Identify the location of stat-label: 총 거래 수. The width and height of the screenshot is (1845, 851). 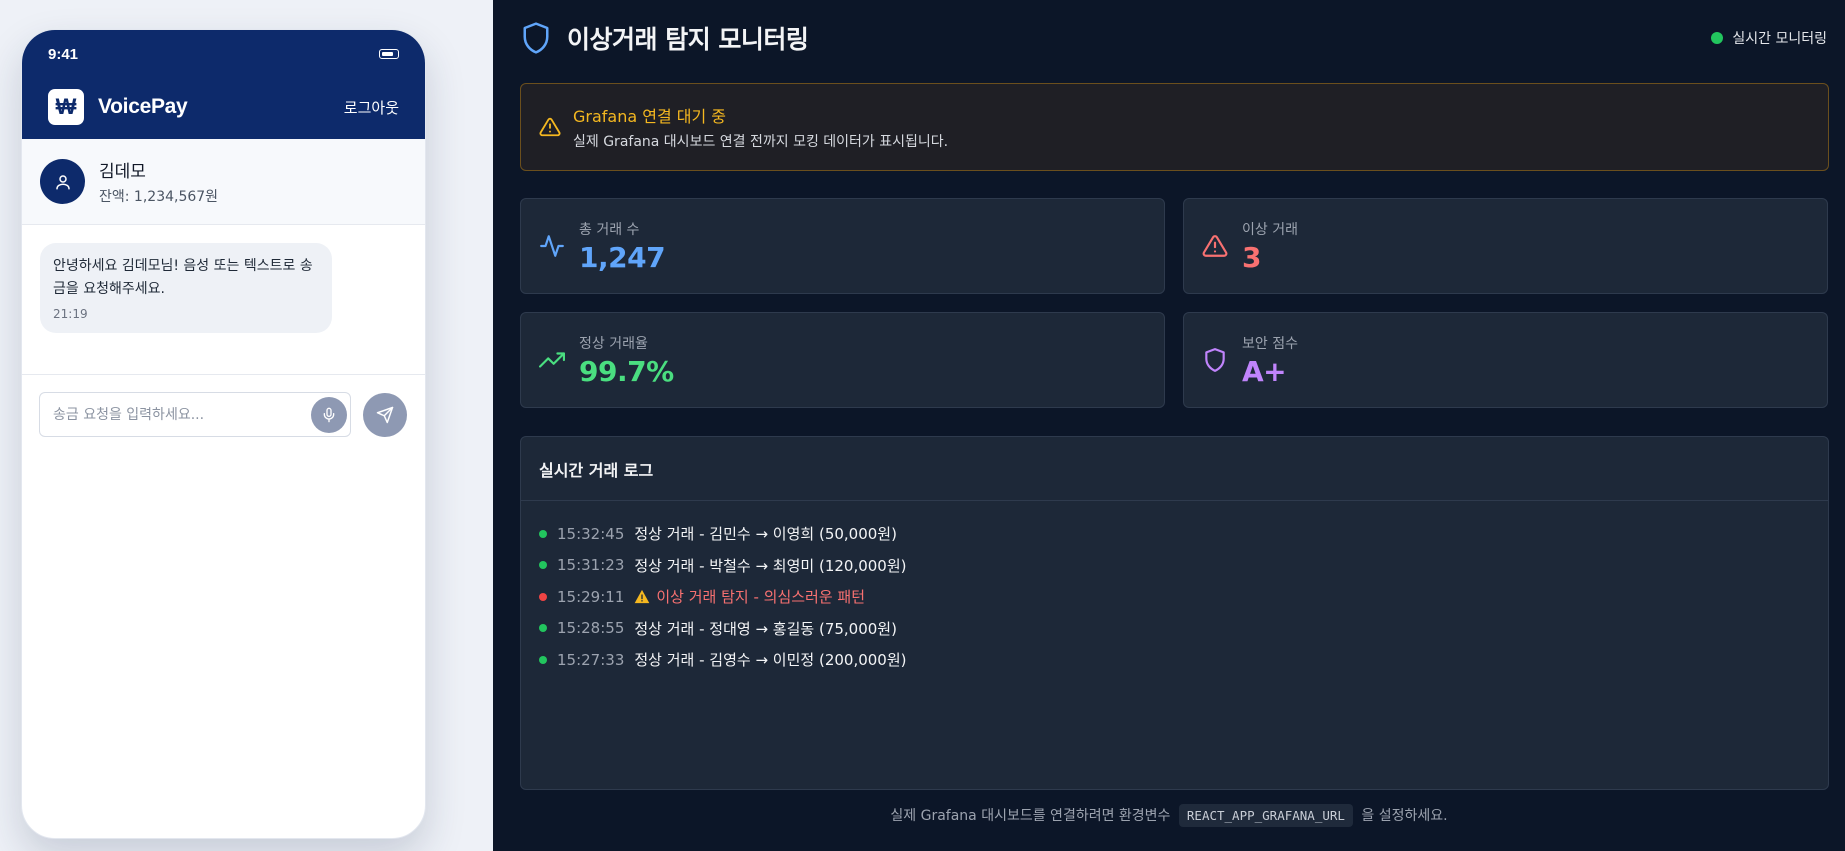
(609, 229).